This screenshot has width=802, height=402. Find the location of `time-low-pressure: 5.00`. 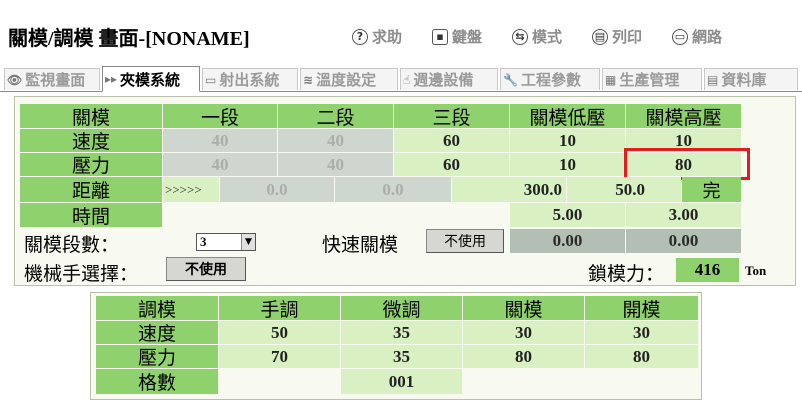

time-low-pressure: 5.00 is located at coordinates (567, 215).